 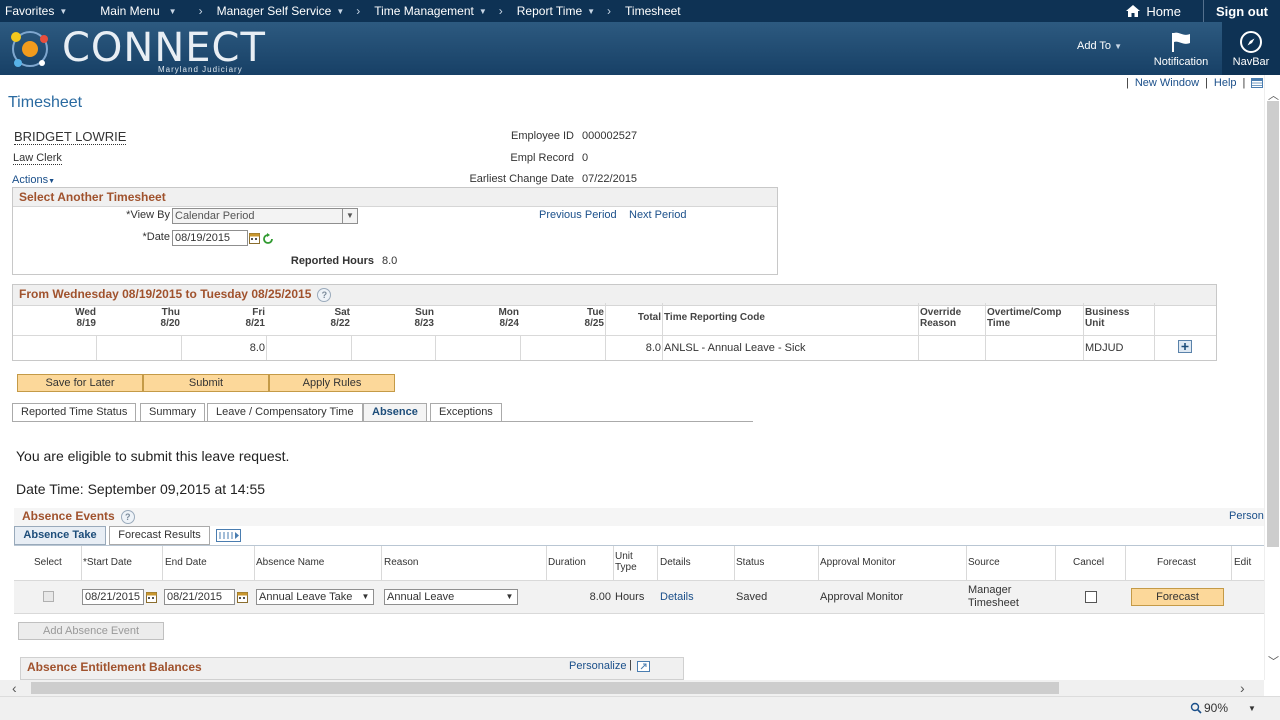 What do you see at coordinates (594, 318) in the screenshot?
I see `day-header-tue: Tue 8/25` at bounding box center [594, 318].